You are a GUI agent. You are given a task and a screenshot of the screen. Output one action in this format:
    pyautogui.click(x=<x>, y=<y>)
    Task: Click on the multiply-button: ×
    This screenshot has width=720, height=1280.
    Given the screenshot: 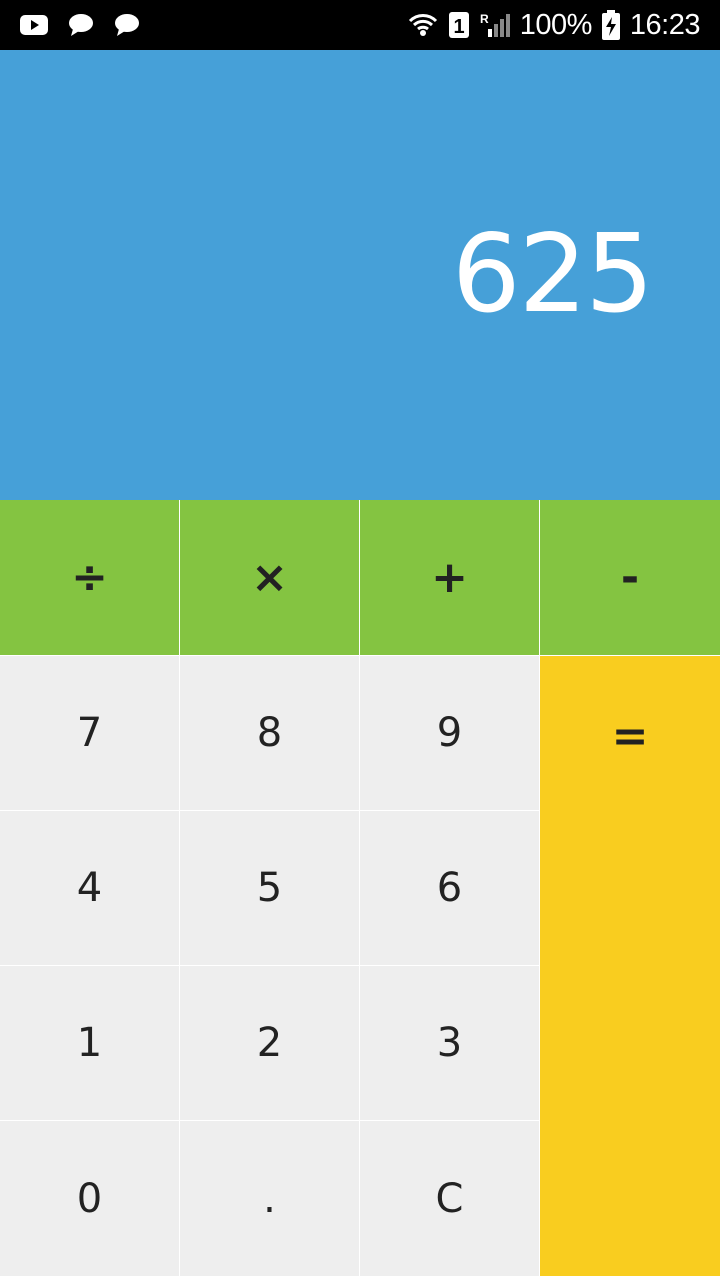 What is the action you would take?
    pyautogui.click(x=269, y=577)
    